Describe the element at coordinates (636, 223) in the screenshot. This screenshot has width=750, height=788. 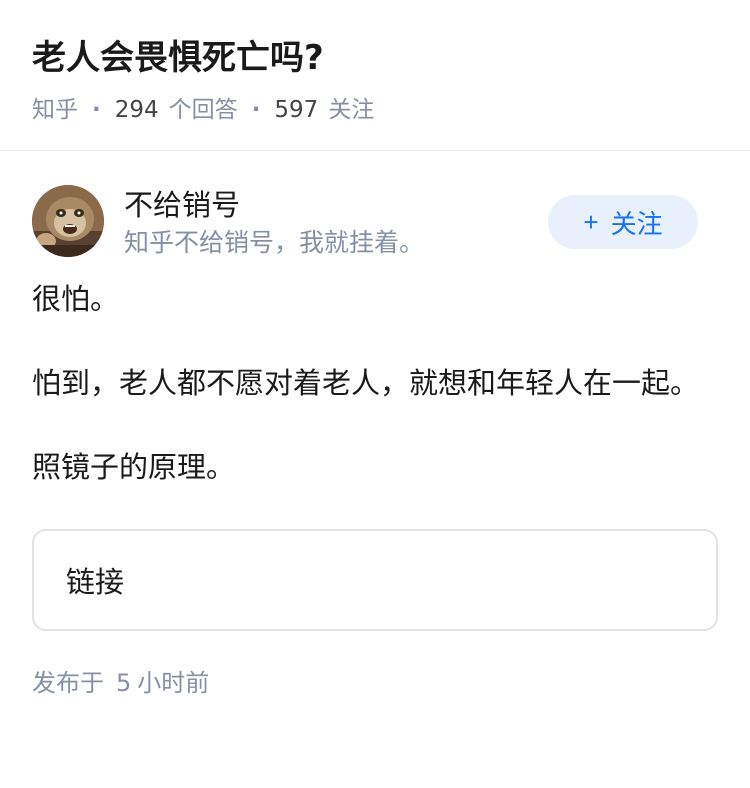
I see `follow-label: 关注` at that location.